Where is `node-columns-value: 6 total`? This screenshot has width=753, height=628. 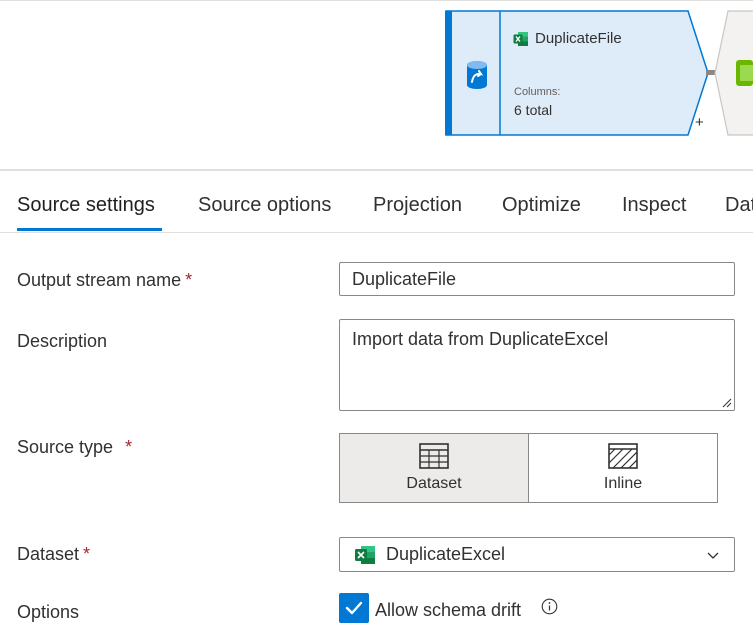
node-columns-value: 6 total is located at coordinates (533, 110).